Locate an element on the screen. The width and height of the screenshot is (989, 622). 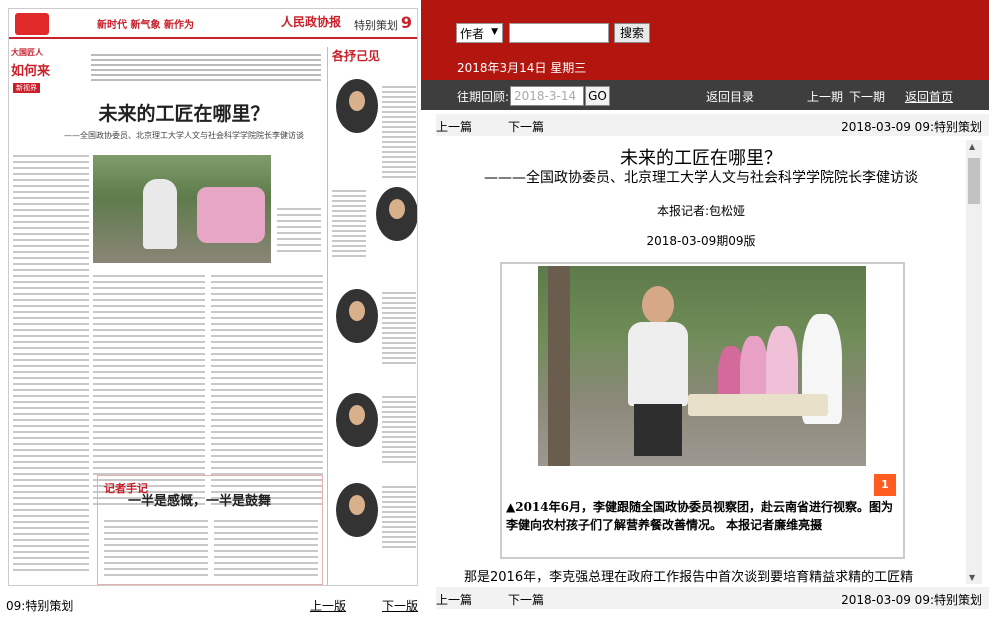
dropdown-arrow-icon: ▼ is located at coordinates (494, 32).